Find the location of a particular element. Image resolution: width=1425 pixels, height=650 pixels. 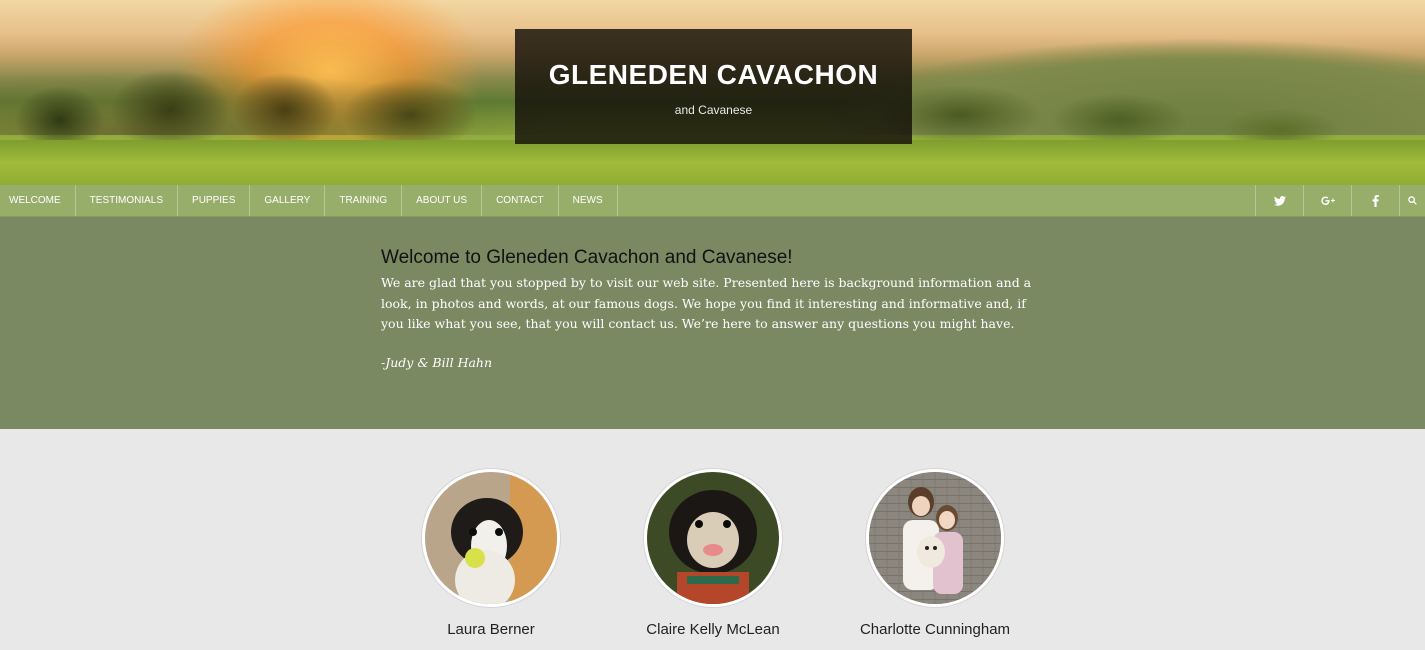

nav-item-gallery: GALLERY is located at coordinates (288, 200).